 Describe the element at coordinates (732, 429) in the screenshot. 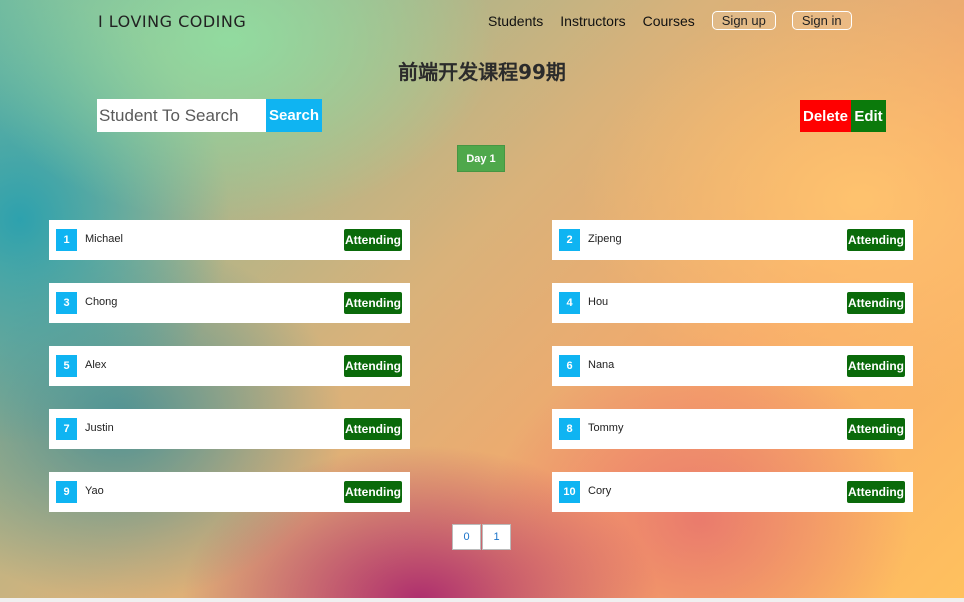

I see `student-card: 8 Tommy Attending` at that location.